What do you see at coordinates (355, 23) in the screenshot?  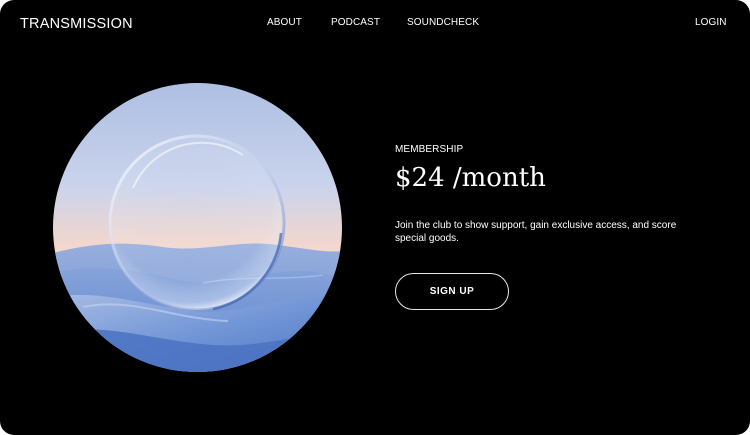 I see `nav-podcast: PODCAST` at bounding box center [355, 23].